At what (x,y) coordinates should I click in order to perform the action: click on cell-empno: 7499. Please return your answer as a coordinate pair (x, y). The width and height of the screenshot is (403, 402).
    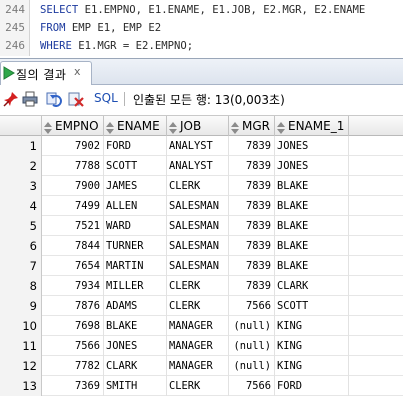
    Looking at the image, I should click on (73, 206).